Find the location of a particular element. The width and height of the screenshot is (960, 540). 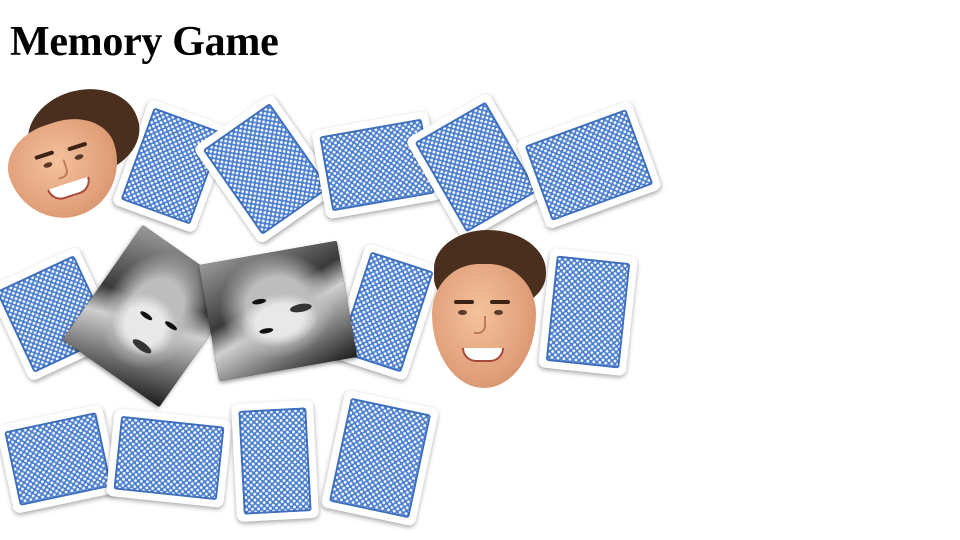

card-face-man is located at coordinates (486, 311).